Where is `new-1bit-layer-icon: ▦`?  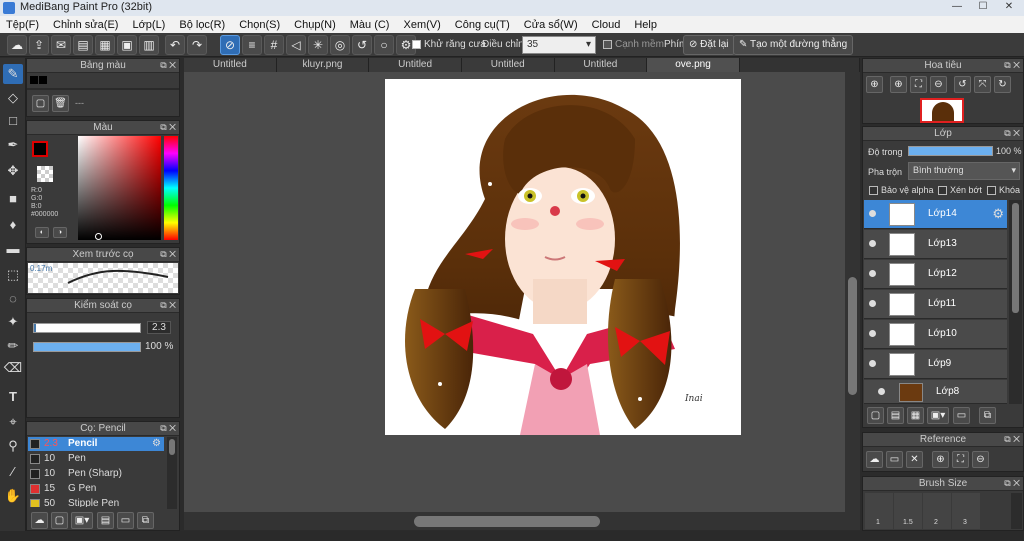 new-1bit-layer-icon: ▦ is located at coordinates (915, 415).